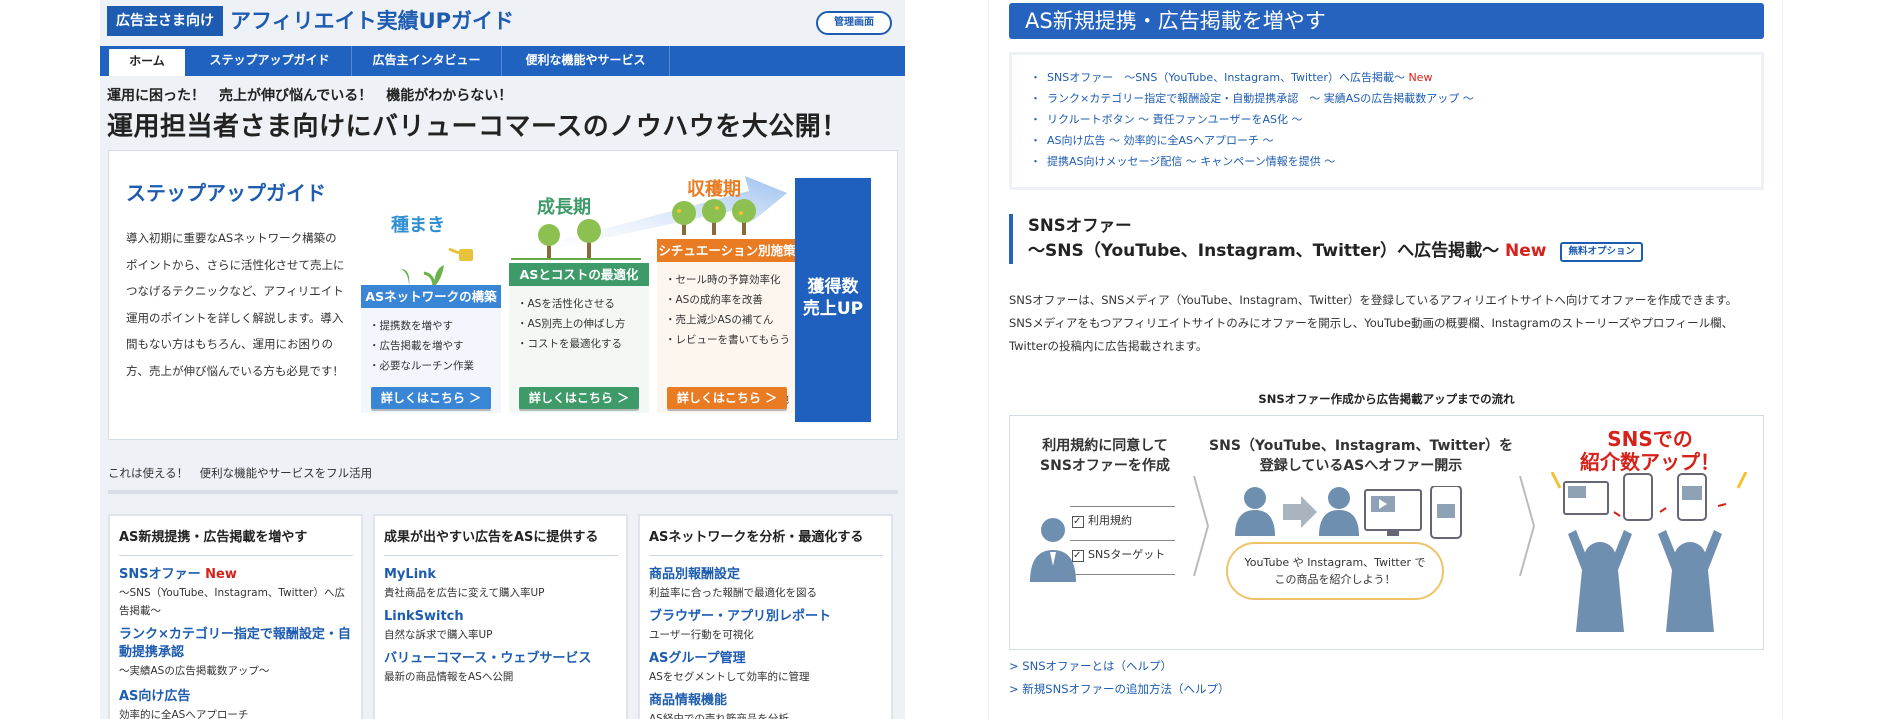 Image resolution: width=1880 pixels, height=719 pixels. What do you see at coordinates (1102, 521) in the screenshot?
I see `checkbox-terms: ✓ 利用規約` at bounding box center [1102, 521].